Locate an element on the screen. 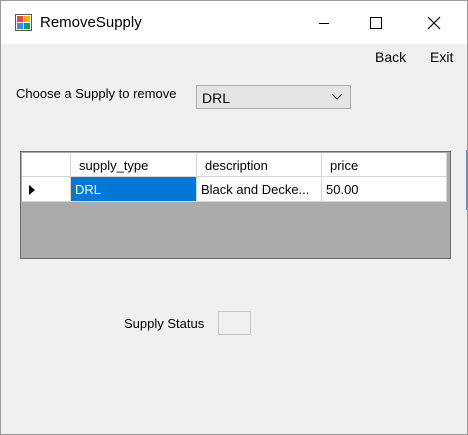 The image size is (468, 435). window-title: RemoveSupply is located at coordinates (91, 22).